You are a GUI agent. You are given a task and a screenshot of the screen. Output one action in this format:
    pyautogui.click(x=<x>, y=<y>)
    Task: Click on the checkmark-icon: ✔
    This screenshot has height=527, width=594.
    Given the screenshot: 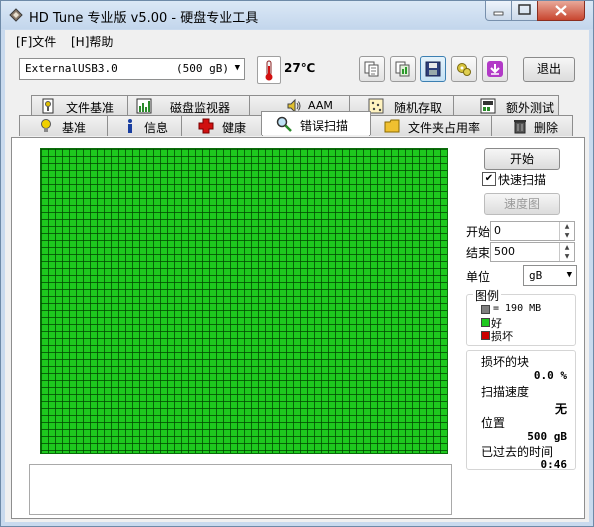 What is the action you would take?
    pyautogui.click(x=489, y=178)
    